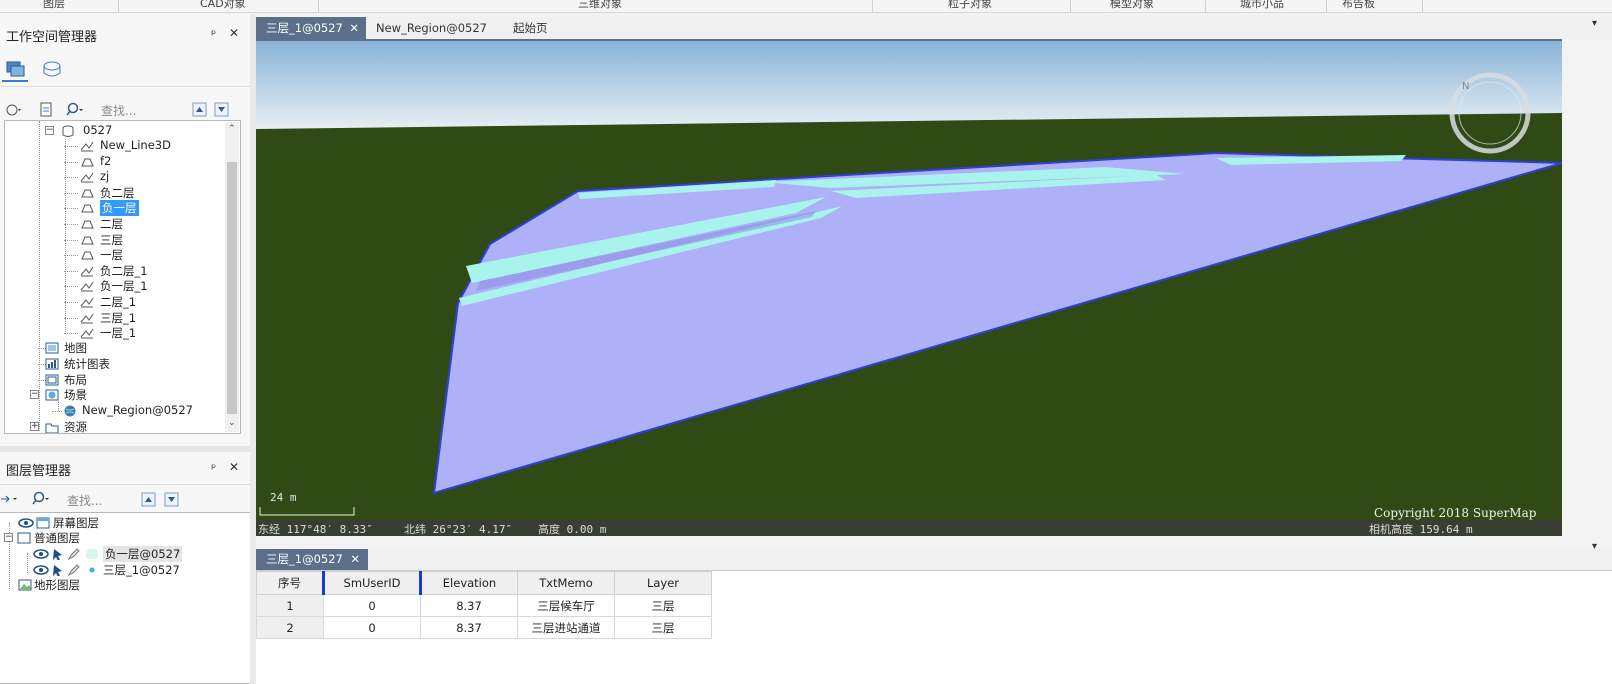 This screenshot has width=1612, height=684. I want to click on tree-resources: + 资源, so click(130, 427).